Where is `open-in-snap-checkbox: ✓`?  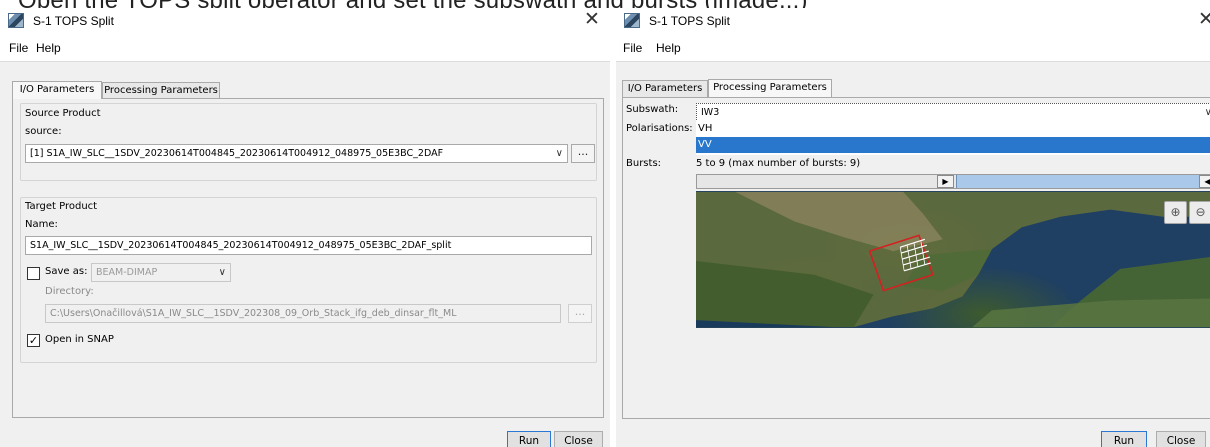
open-in-snap-checkbox: ✓ is located at coordinates (33, 340).